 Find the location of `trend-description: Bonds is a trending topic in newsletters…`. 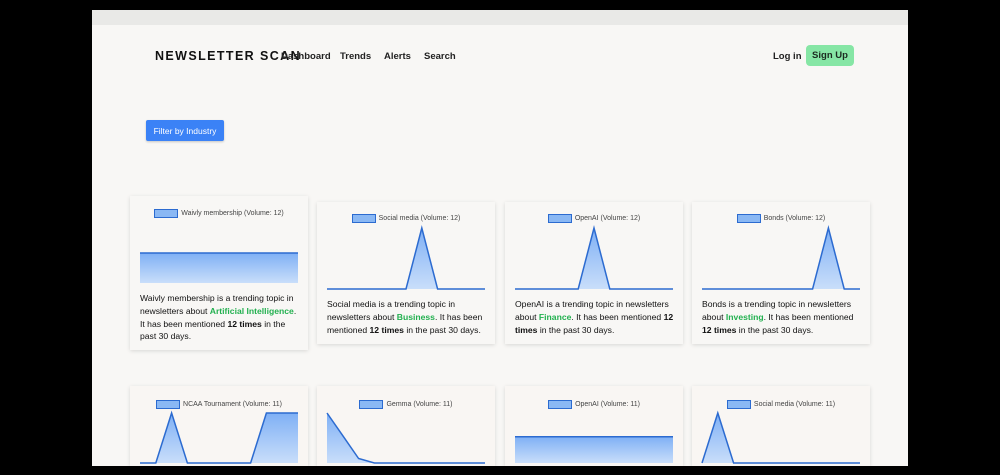

trend-description: Bonds is a trending topic in newsletters… is located at coordinates (782, 317).